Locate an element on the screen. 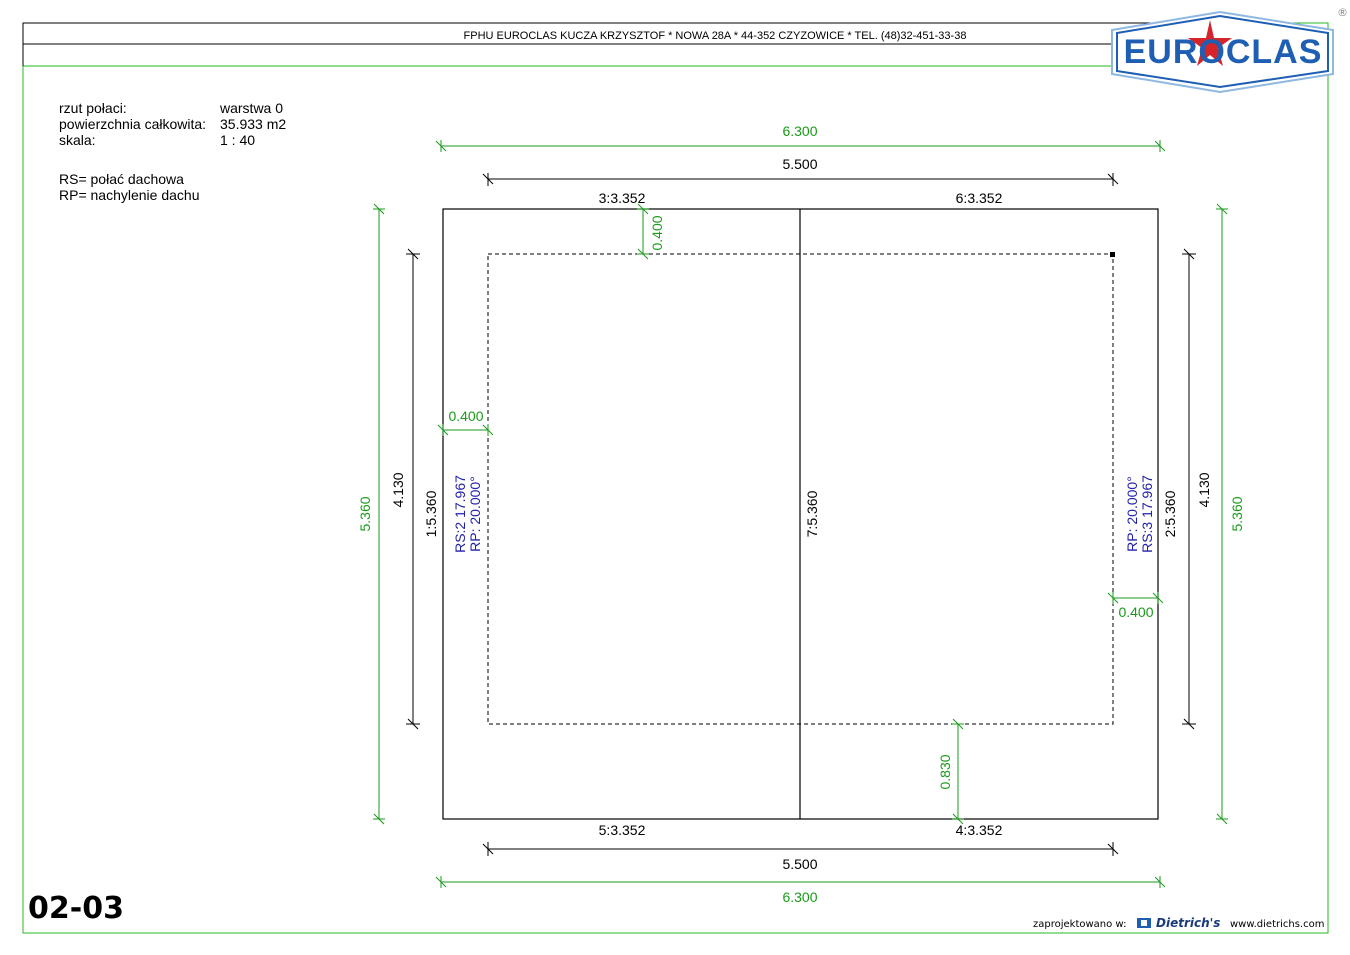  dim-overhang-bottom: 0.830 is located at coordinates (950, 771).